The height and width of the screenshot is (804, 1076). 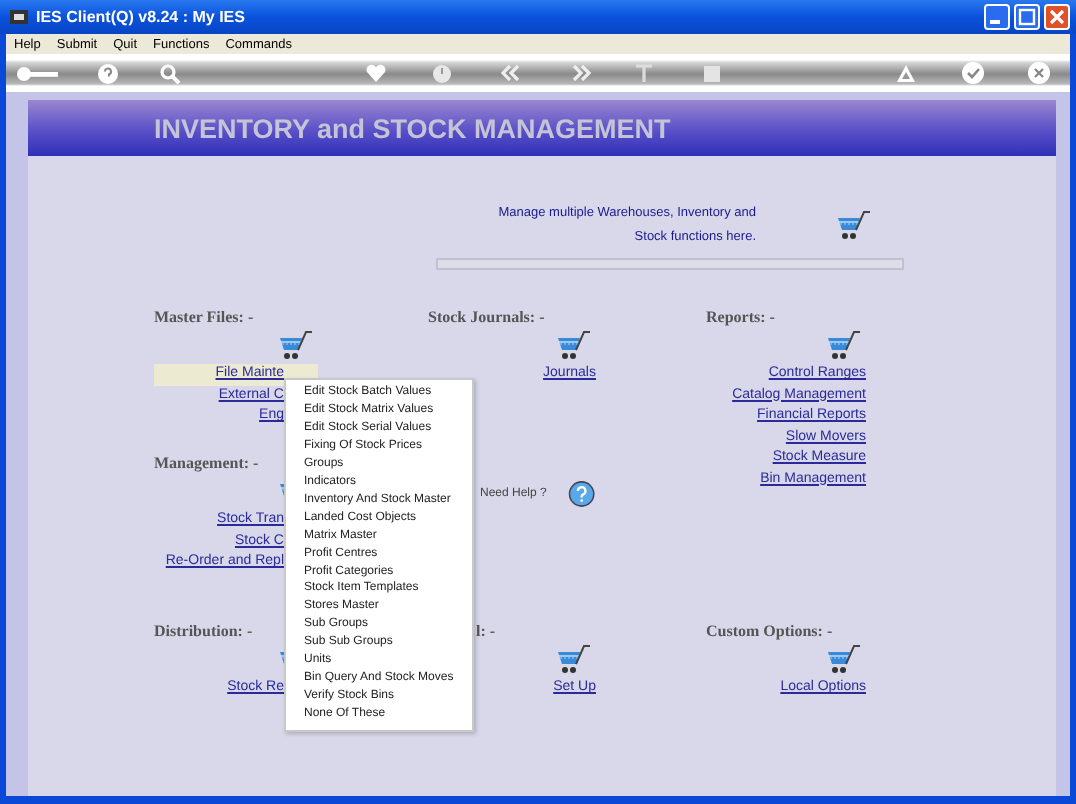 I want to click on section-heading: Distribution: -, so click(x=203, y=632).